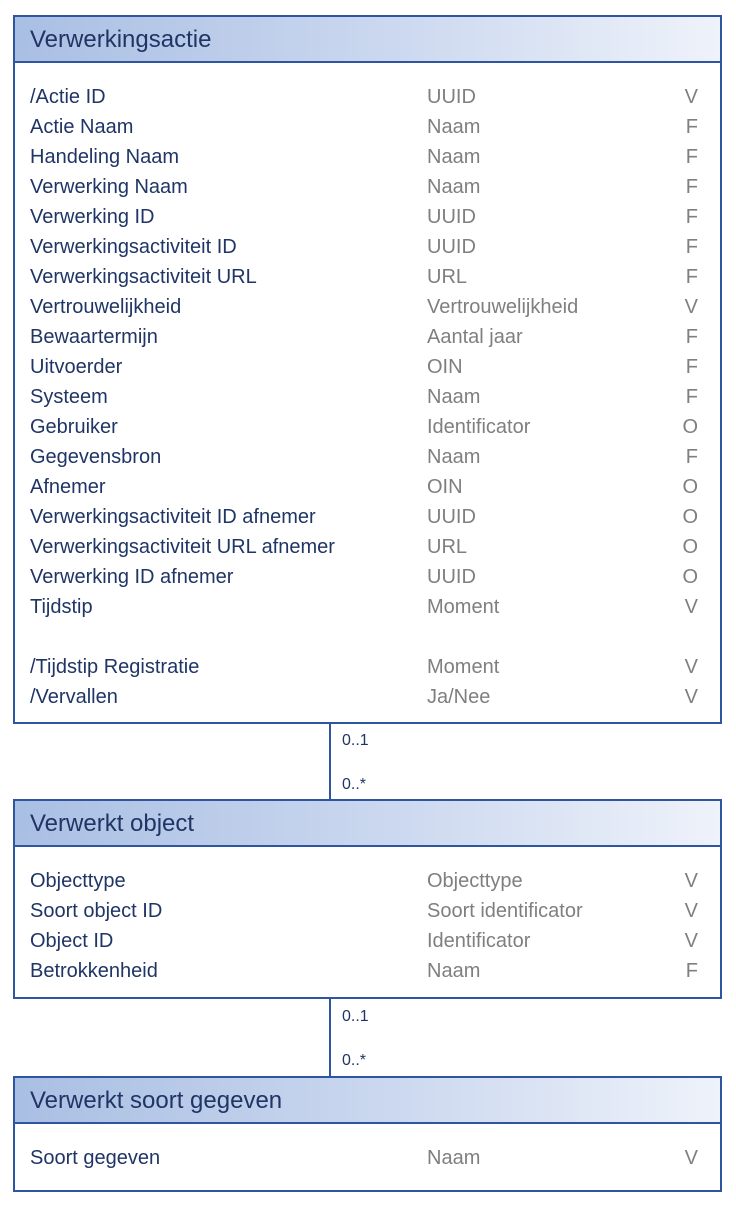  Describe the element at coordinates (367, 277) in the screenshot. I see `attribute-row: Verwerkingsactiviteit URL URL F` at that location.